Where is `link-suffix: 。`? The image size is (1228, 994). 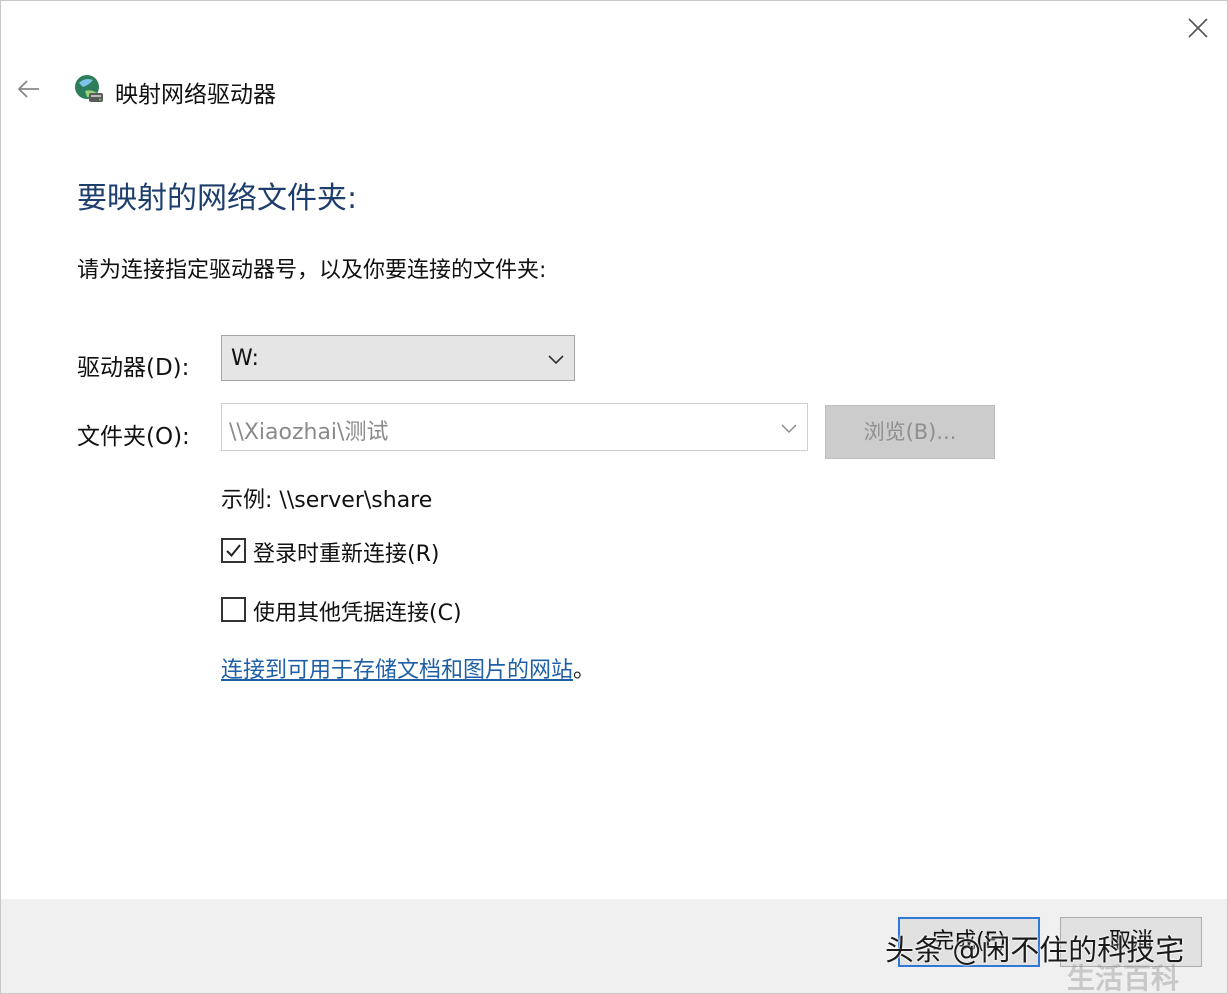
link-suffix: 。 is located at coordinates (584, 670).